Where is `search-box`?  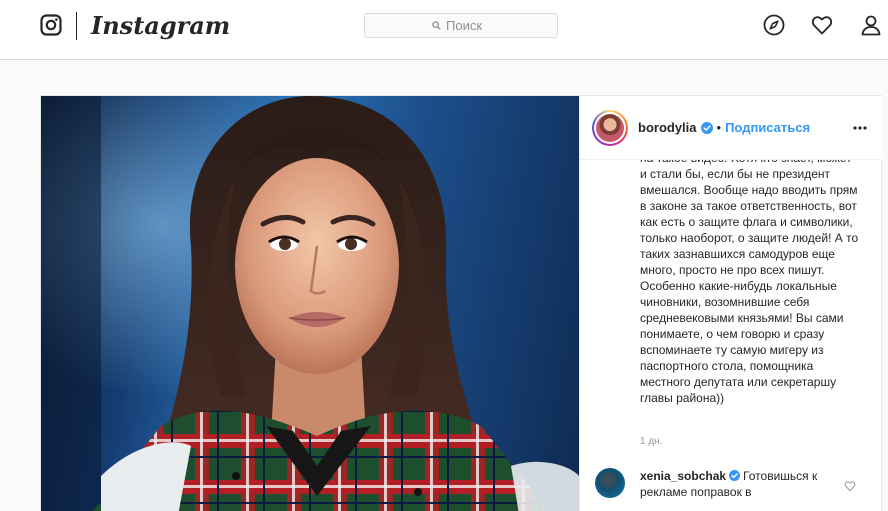
search-box is located at coordinates (461, 25).